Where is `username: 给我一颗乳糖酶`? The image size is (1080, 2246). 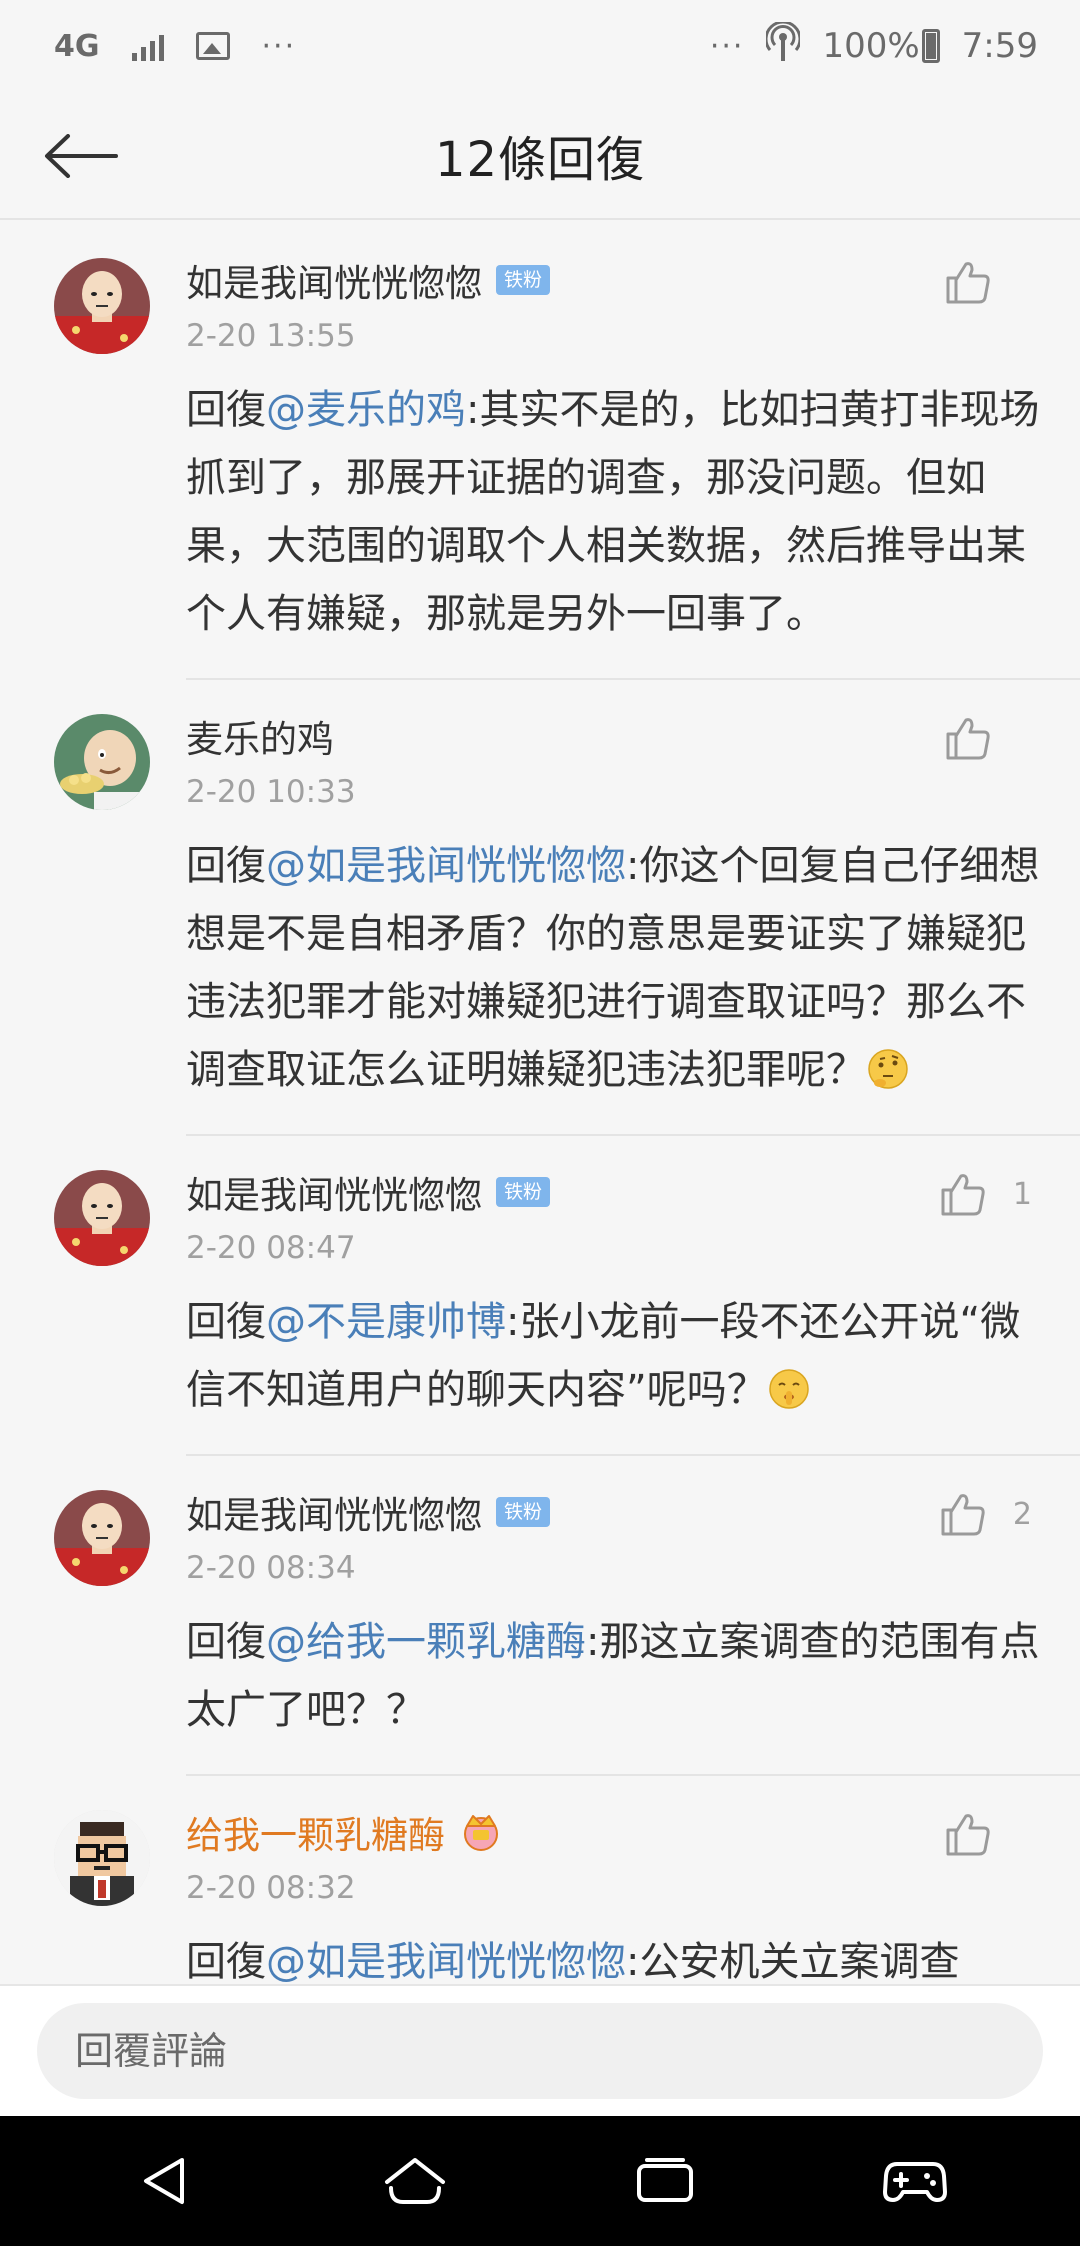
username: 给我一颗乳糖酶 is located at coordinates (315, 1832).